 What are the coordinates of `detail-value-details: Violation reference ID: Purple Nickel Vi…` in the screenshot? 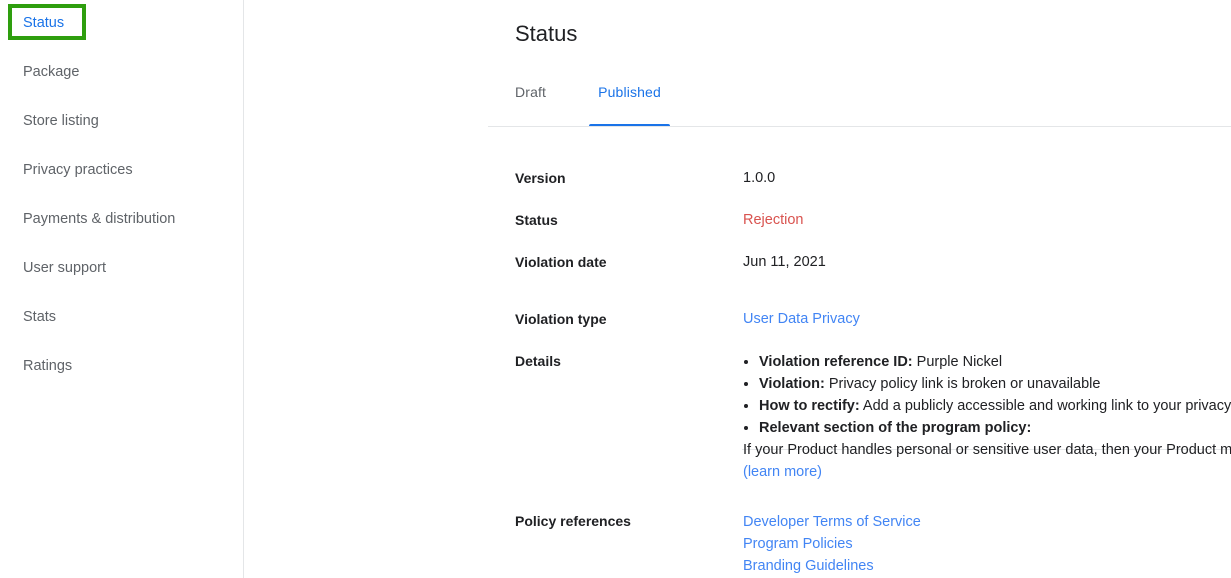 It's located at (987, 417).